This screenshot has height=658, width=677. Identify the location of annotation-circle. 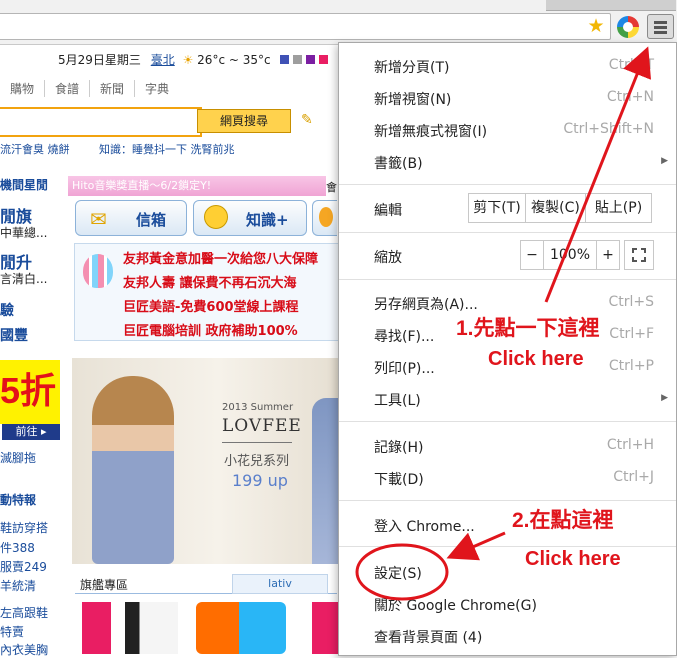
(402, 572).